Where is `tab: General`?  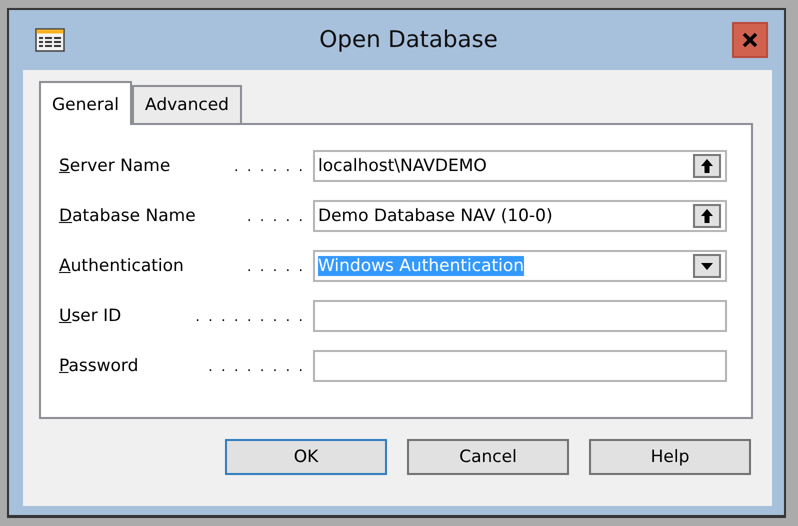
tab: General is located at coordinates (85, 103).